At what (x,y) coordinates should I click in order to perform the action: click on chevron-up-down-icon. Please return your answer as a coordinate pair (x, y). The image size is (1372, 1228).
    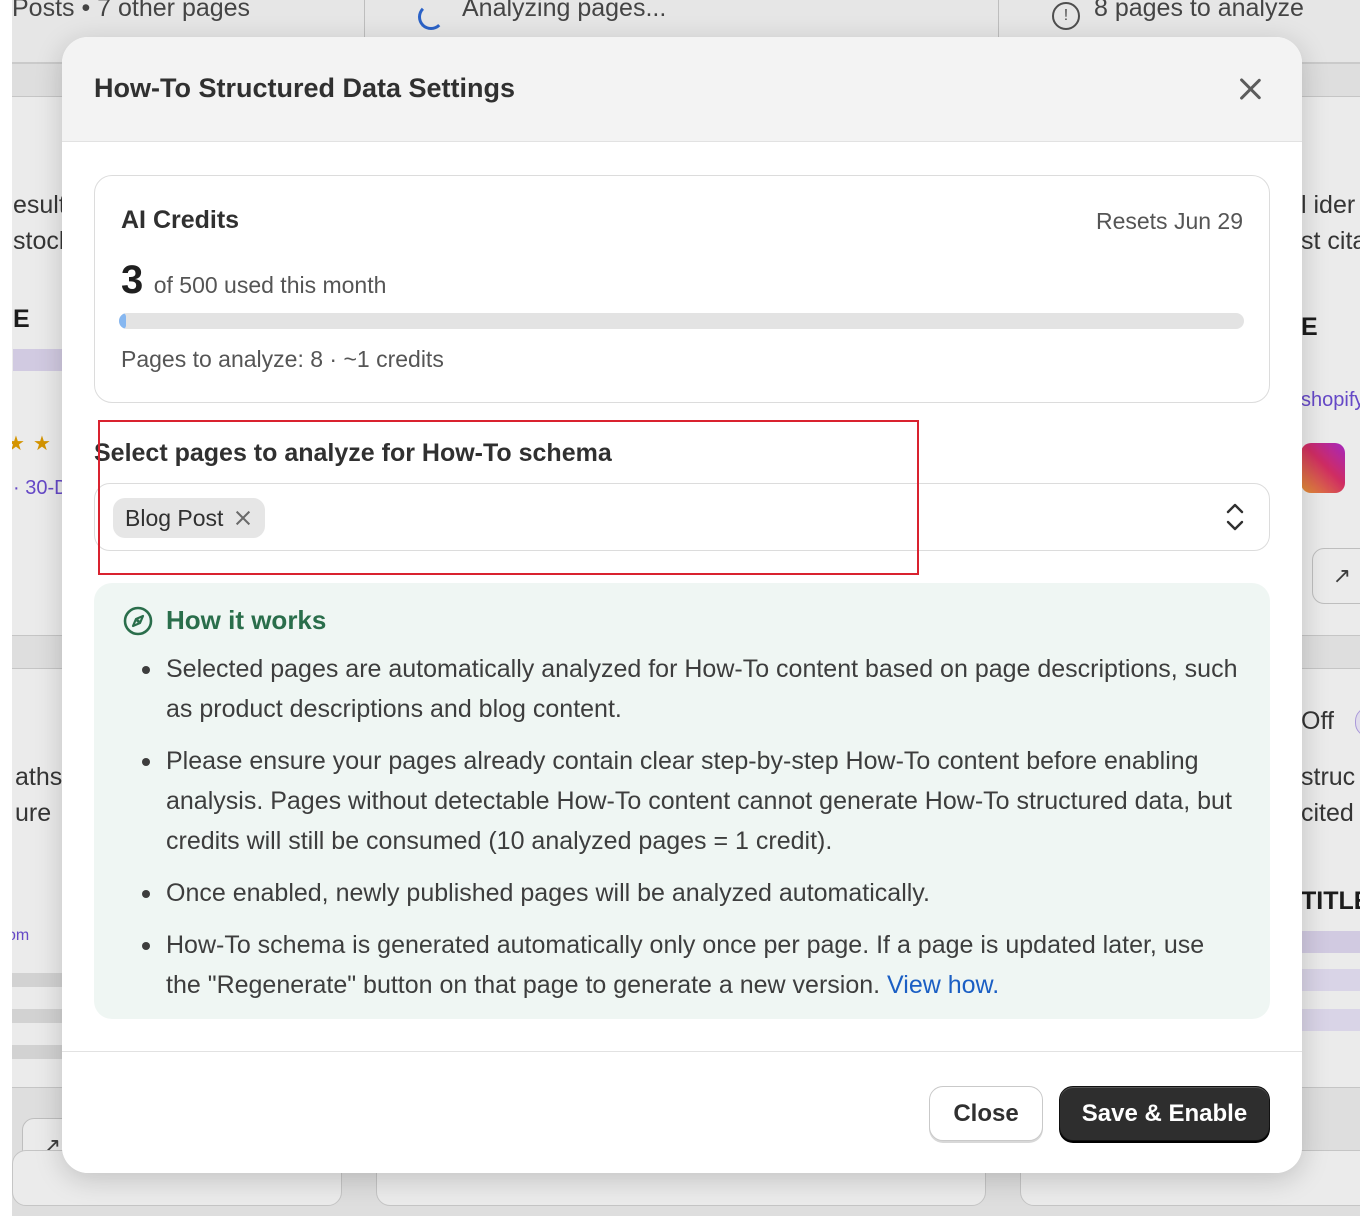
    Looking at the image, I should click on (1235, 517).